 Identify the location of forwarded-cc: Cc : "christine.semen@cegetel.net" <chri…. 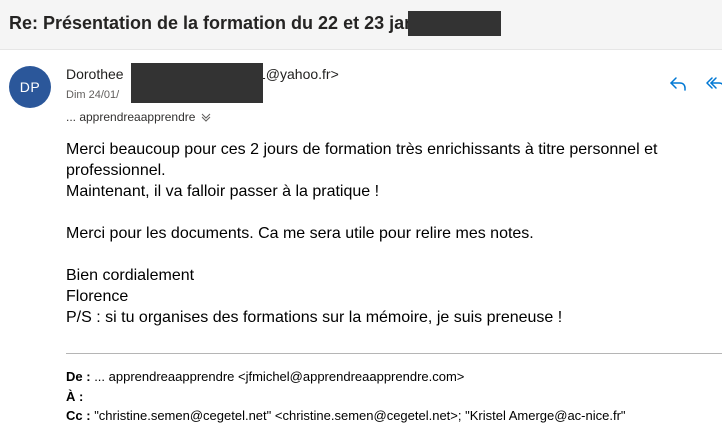
(346, 415).